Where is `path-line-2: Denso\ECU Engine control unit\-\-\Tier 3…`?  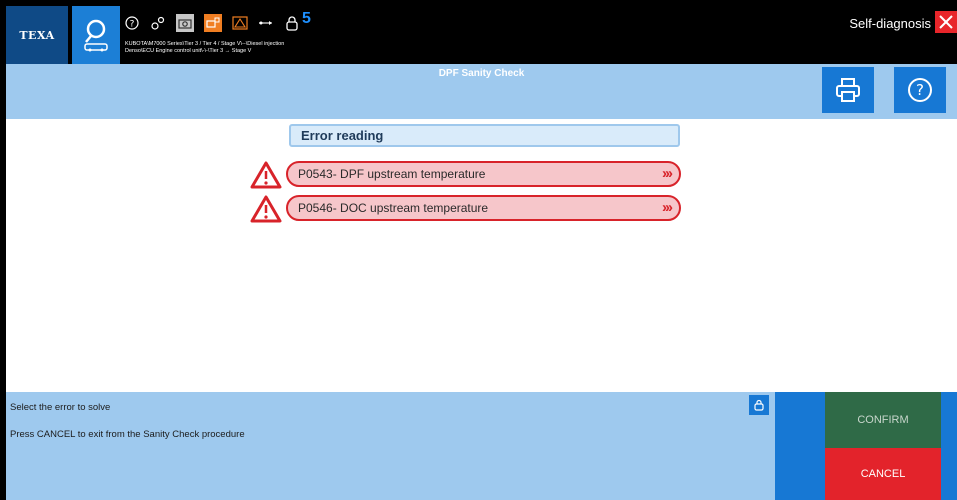 path-line-2: Denso\ECU Engine control unit\-\-\Tier 3… is located at coordinates (188, 51).